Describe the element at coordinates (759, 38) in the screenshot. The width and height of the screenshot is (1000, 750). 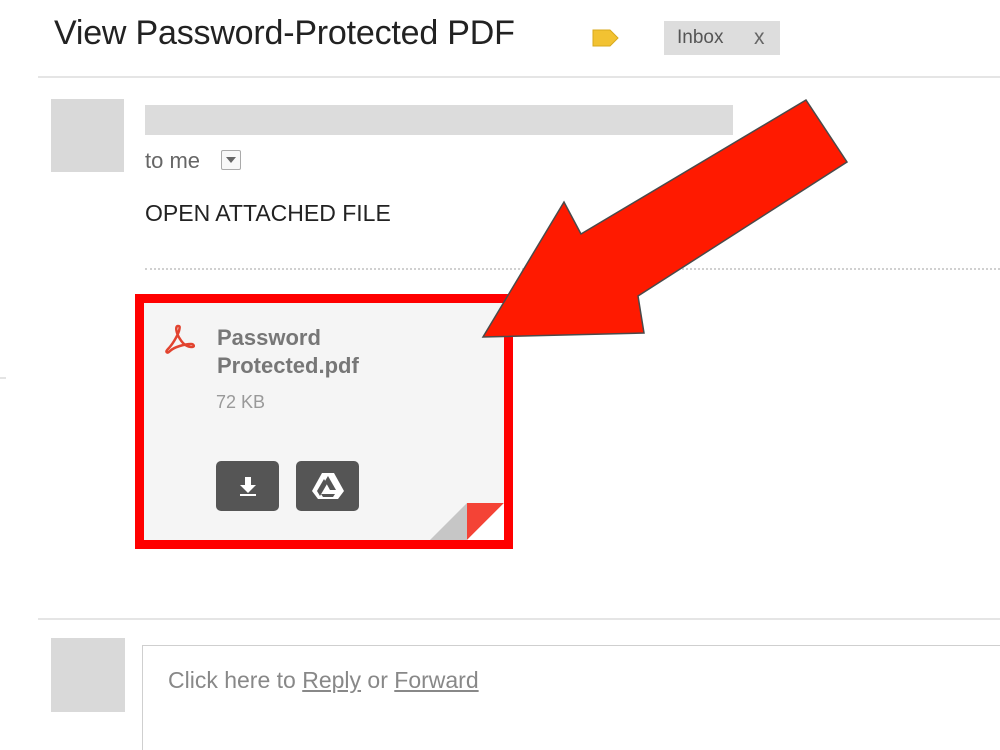
I see `remove-label-button: x` at that location.